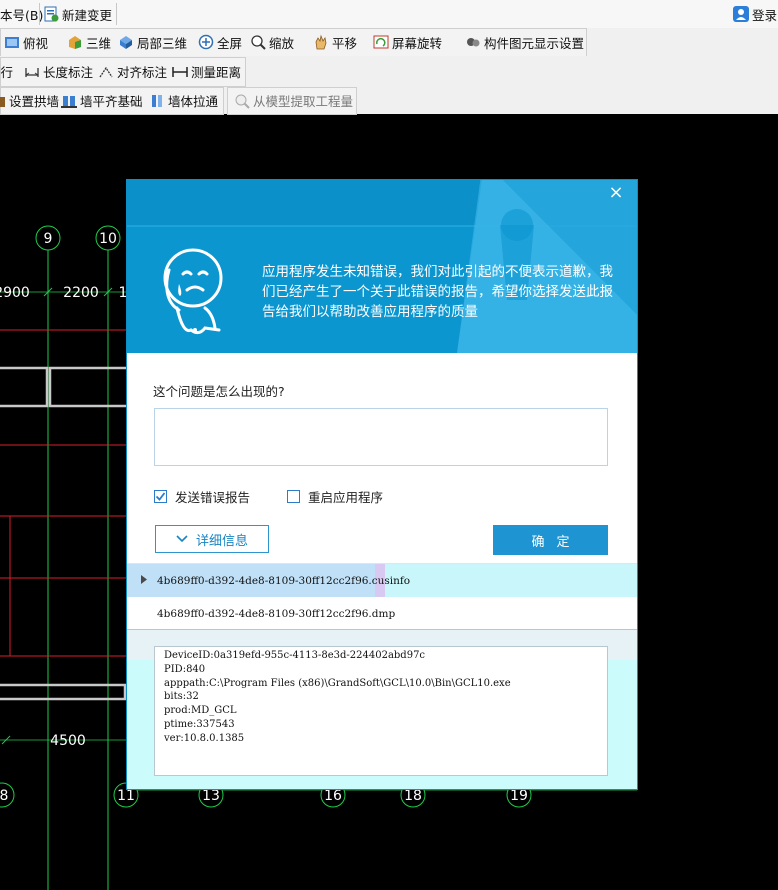 This screenshot has height=890, width=778. Describe the element at coordinates (389, 14) in the screenshot. I see `menu-toolbar: 本号(B) 新建变更 登录` at that location.